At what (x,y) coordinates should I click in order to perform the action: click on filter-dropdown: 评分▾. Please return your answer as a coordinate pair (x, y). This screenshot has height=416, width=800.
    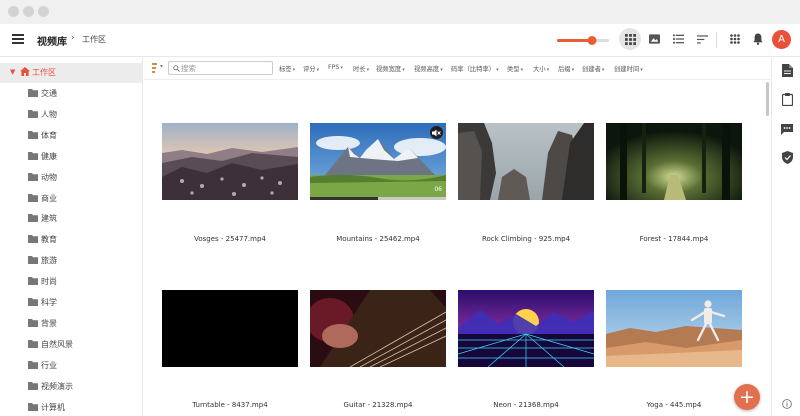
    Looking at the image, I should click on (311, 68).